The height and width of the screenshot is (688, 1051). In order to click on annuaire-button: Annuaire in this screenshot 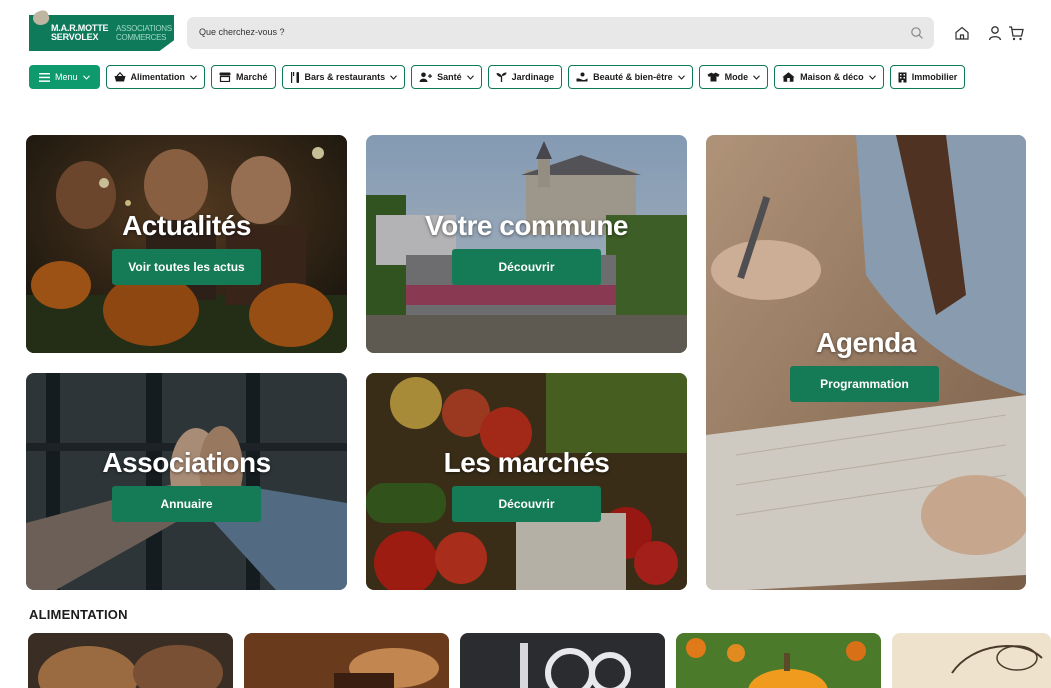, I will do `click(186, 504)`.